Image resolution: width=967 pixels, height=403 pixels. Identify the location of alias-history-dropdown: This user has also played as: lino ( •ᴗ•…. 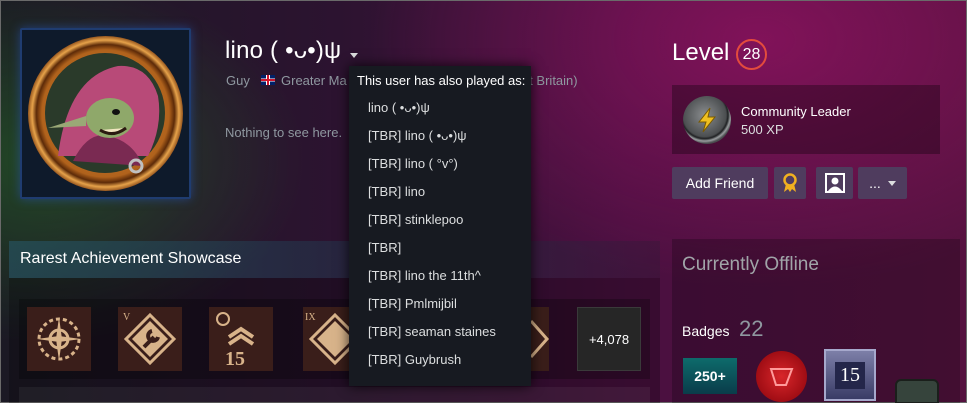
(440, 226).